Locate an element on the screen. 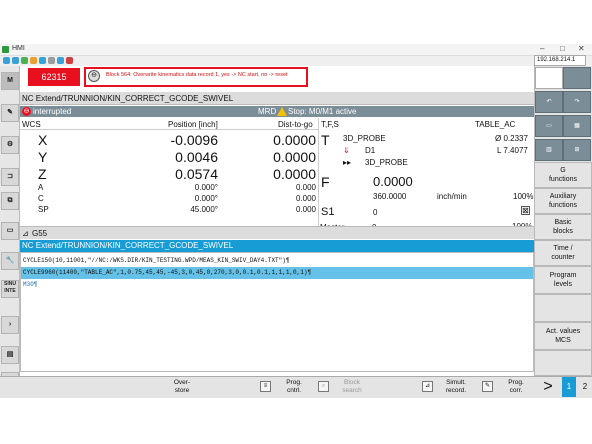 The image size is (592, 444). softkey-label: Time / counter is located at coordinates (563, 253).